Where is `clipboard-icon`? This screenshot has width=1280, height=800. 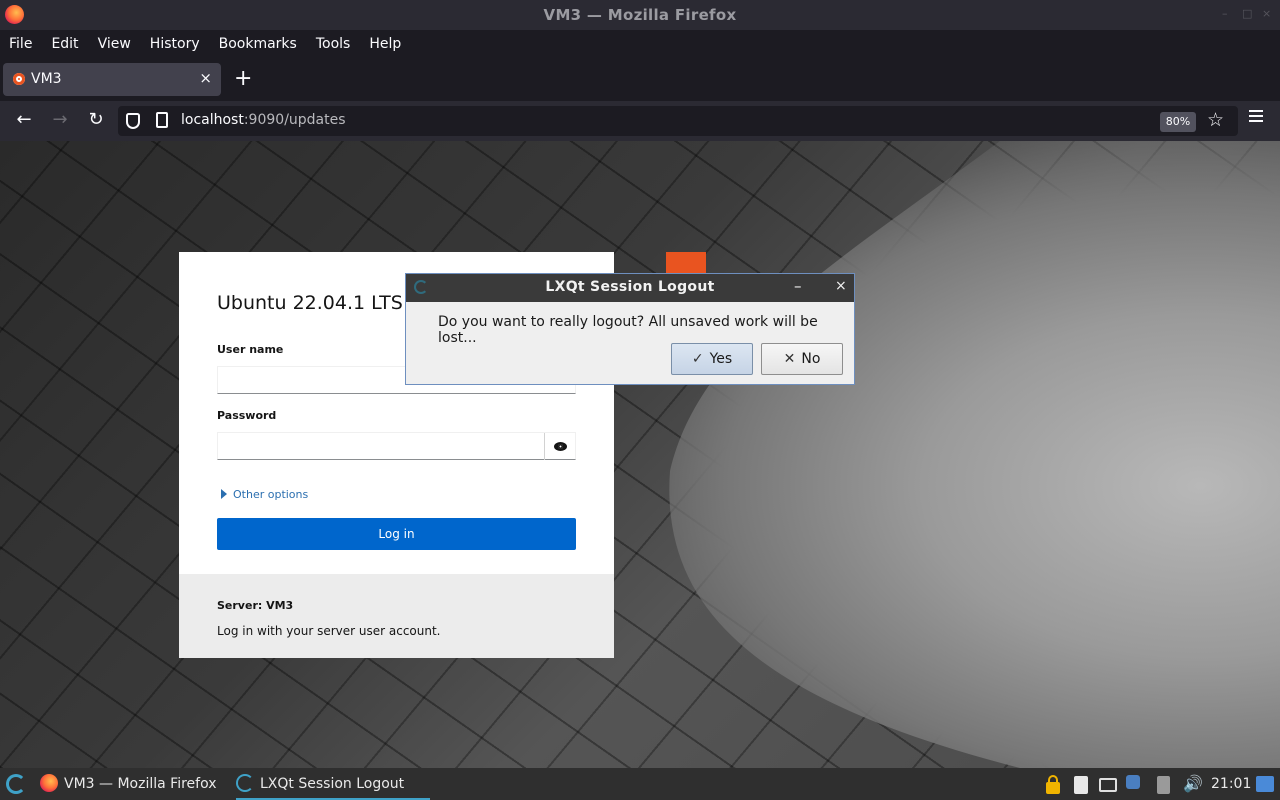
clipboard-icon is located at coordinates (1081, 785).